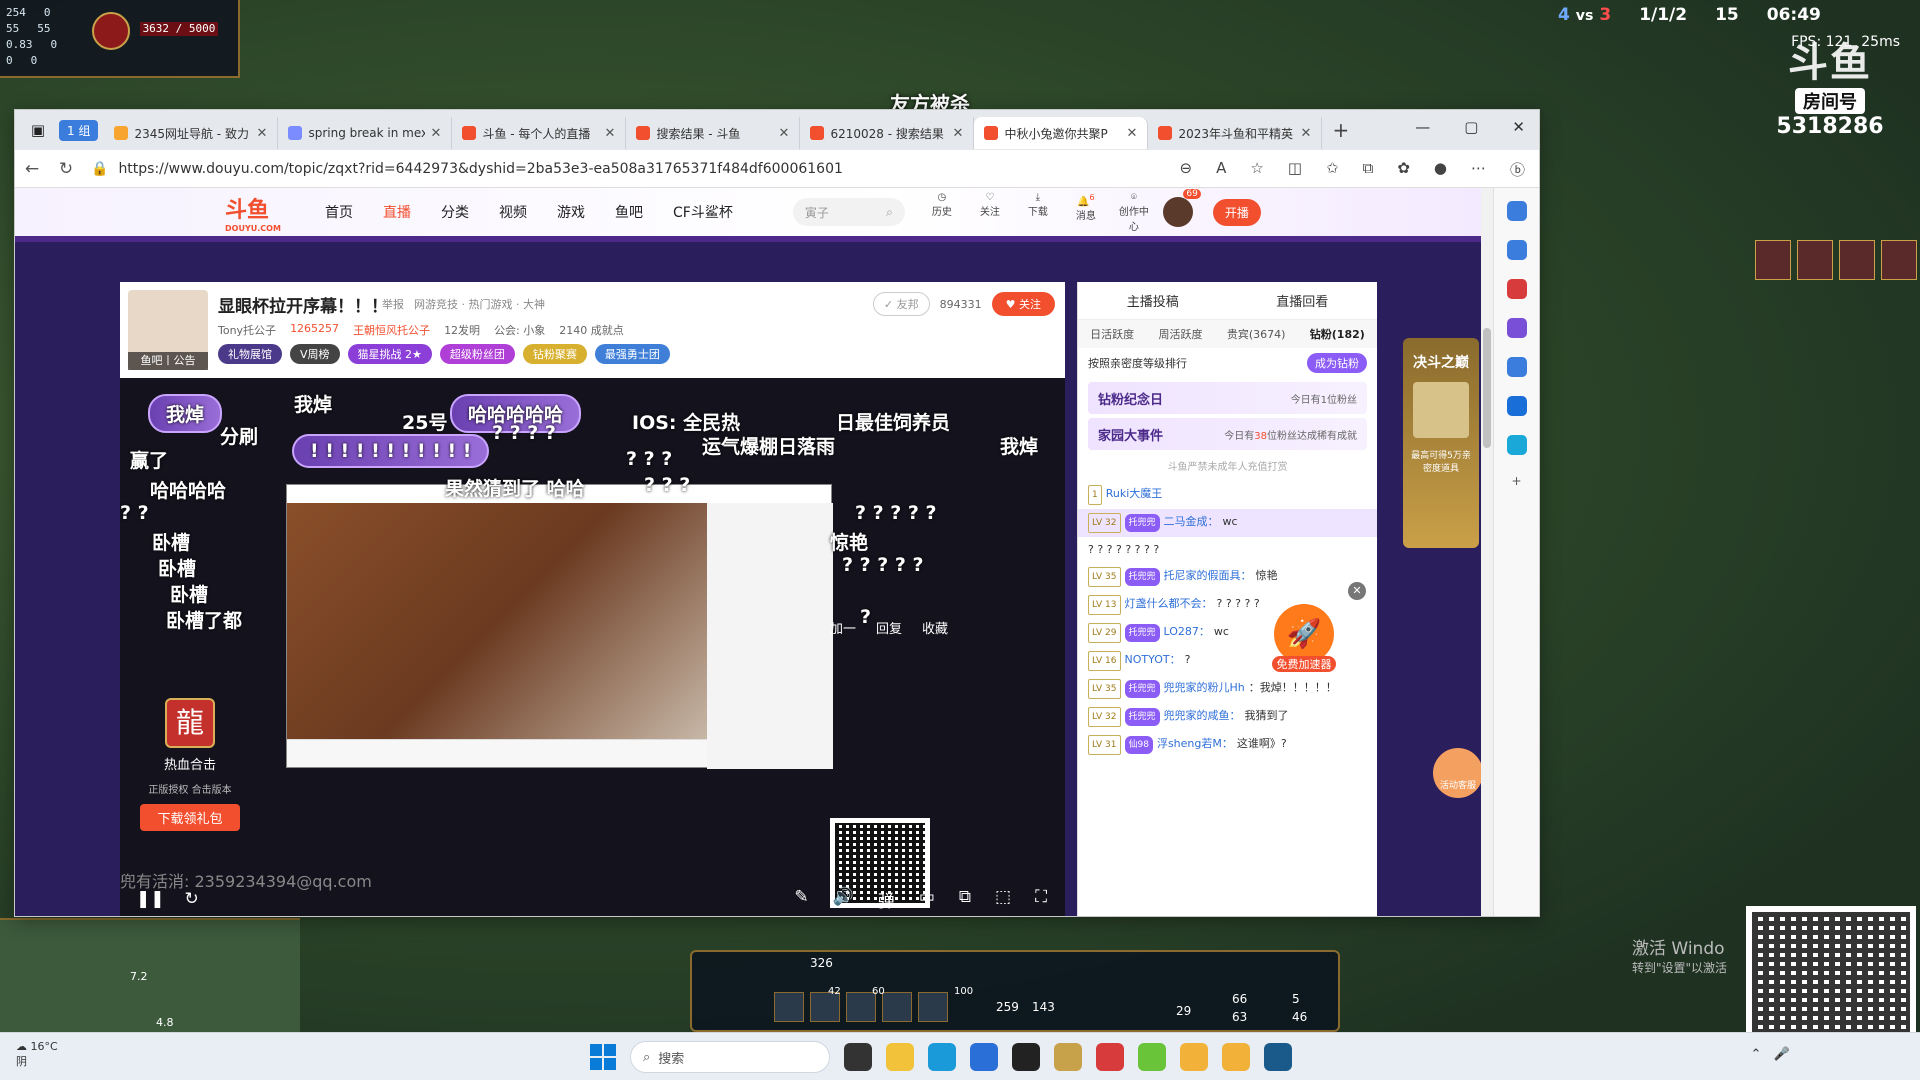 This screenshot has width=1920, height=1080. Describe the element at coordinates (177, 567) in the screenshot. I see `danmaku-comment: 卧槽` at that location.